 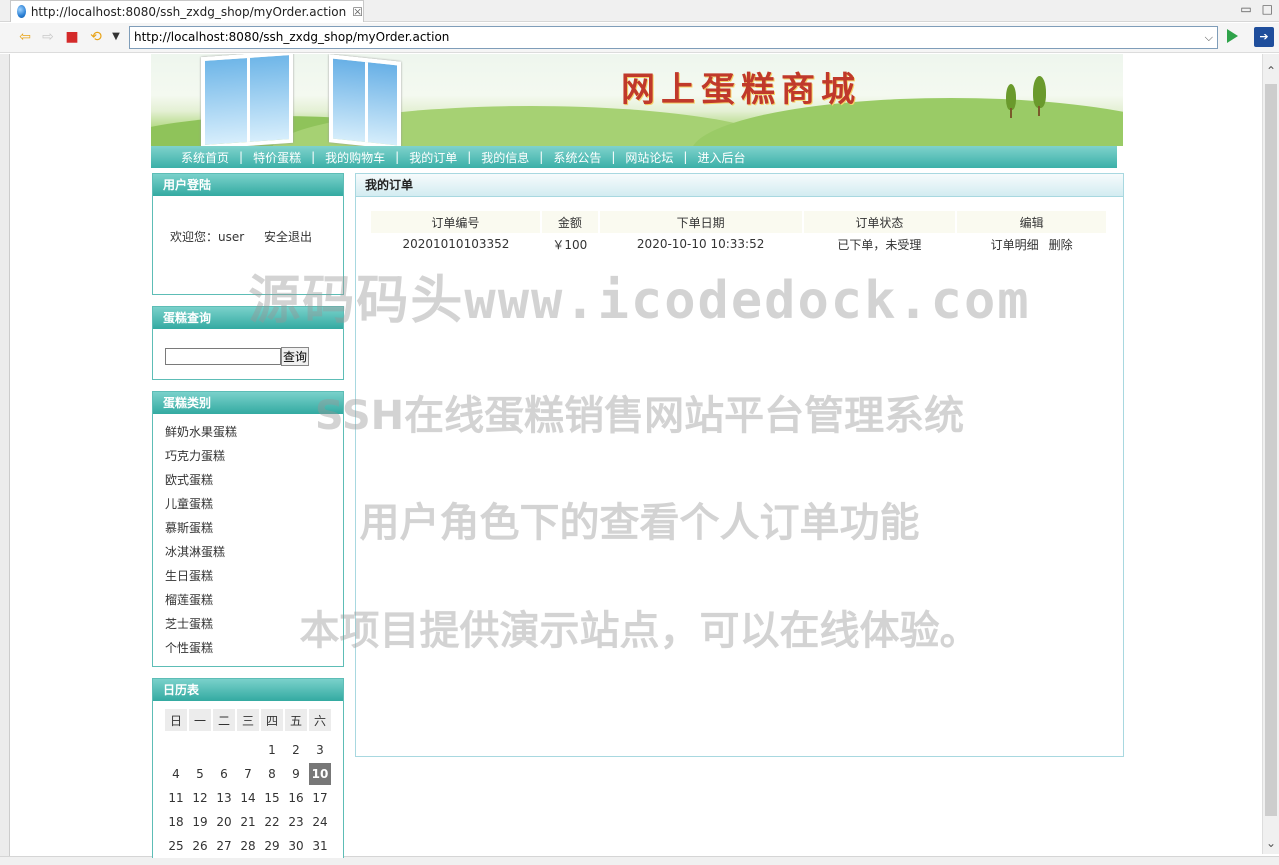 What do you see at coordinates (223, 356) in the screenshot?
I see `search-input` at bounding box center [223, 356].